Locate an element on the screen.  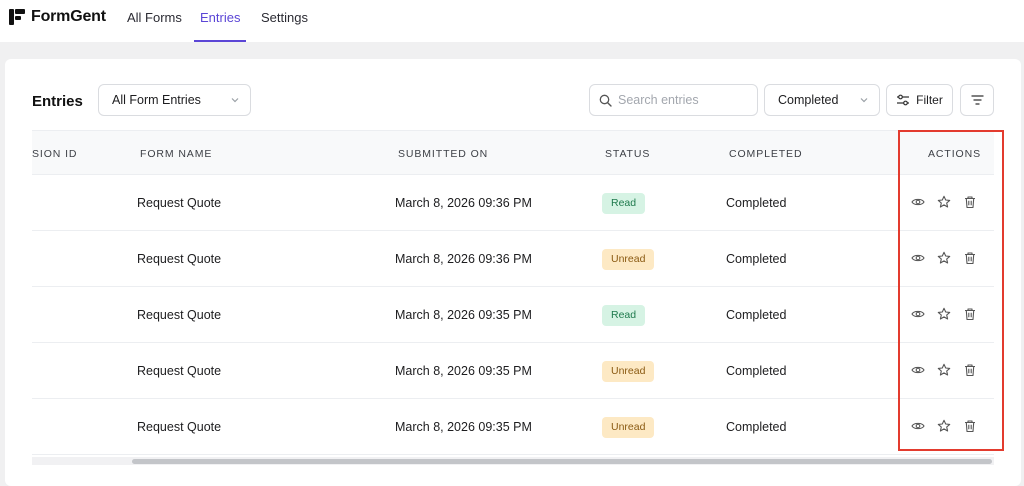
tab-all-forms: All Forms is located at coordinates (154, 17).